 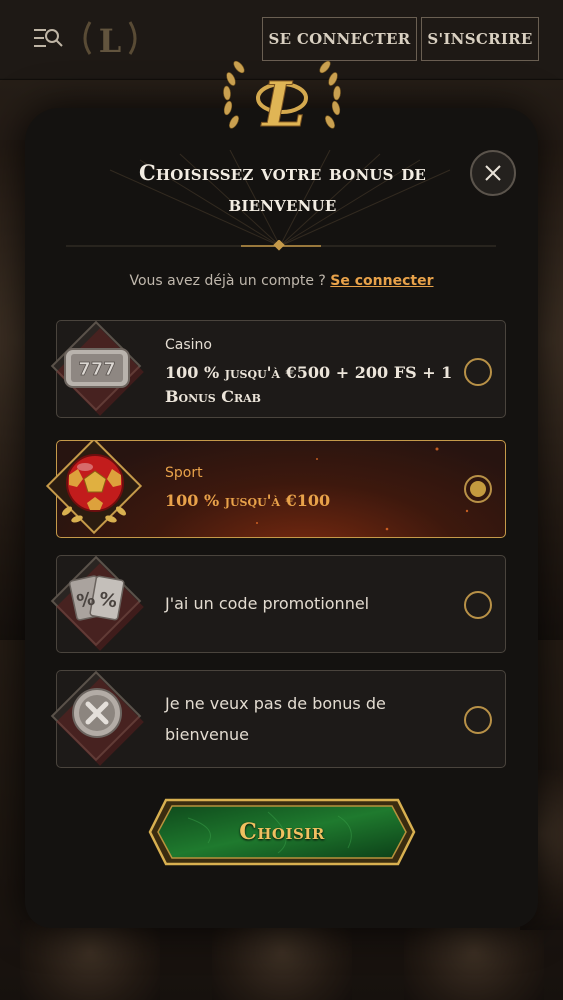 What do you see at coordinates (282, 188) in the screenshot?
I see `modal-title: Choisissez votre bonus de bienvenue` at bounding box center [282, 188].